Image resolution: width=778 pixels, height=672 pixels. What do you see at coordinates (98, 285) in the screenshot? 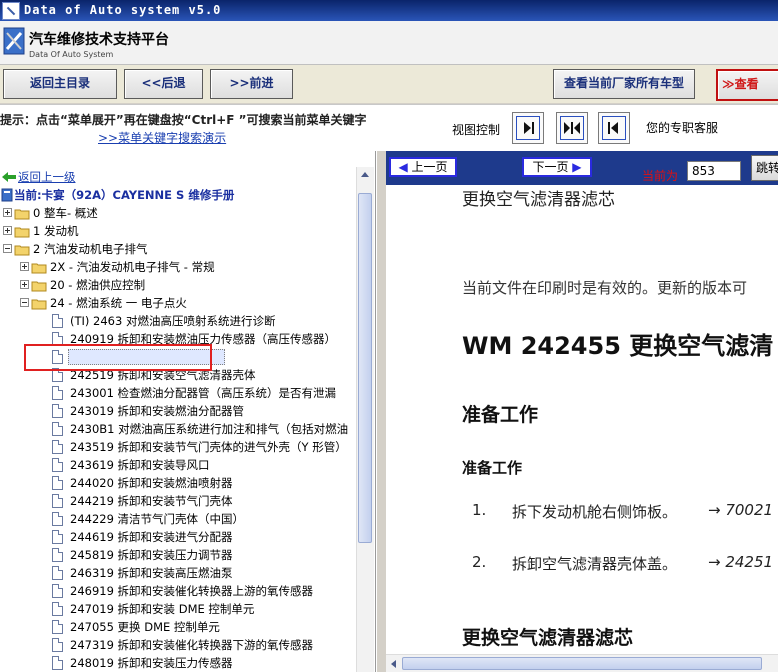
I see `tree-item-label: 20 - 燃油供应控制` at bounding box center [98, 285].